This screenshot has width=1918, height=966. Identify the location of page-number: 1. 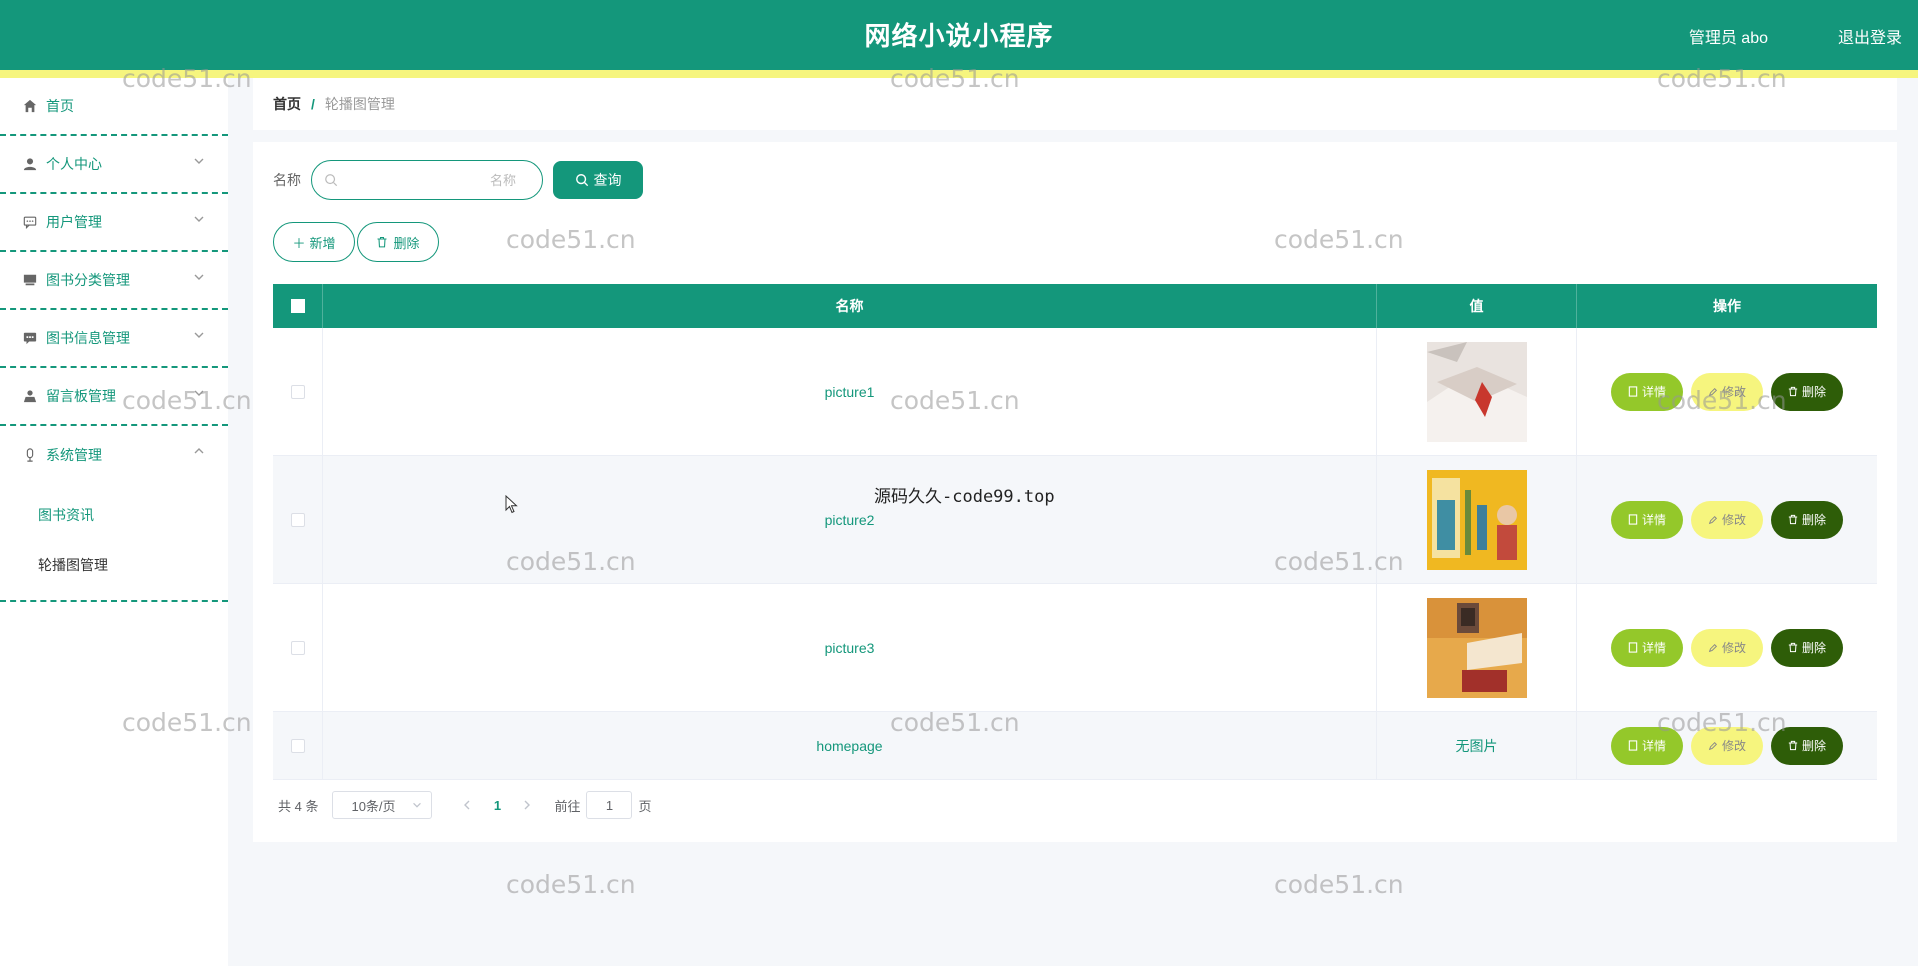
(497, 805).